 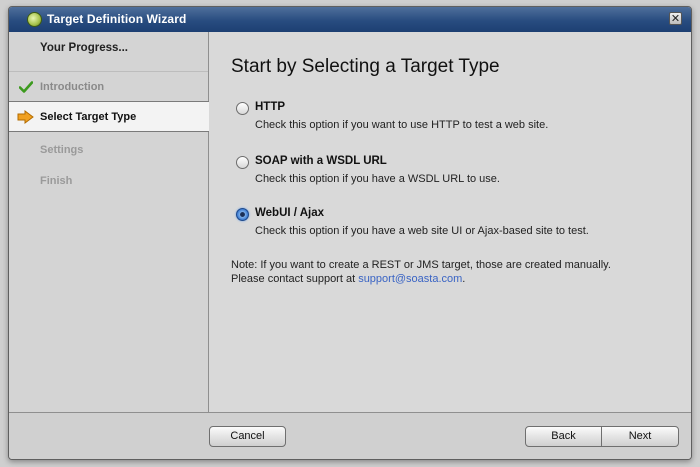 What do you see at coordinates (350, 20) in the screenshot?
I see `title-bar: Target Definition Wizard ✕` at bounding box center [350, 20].